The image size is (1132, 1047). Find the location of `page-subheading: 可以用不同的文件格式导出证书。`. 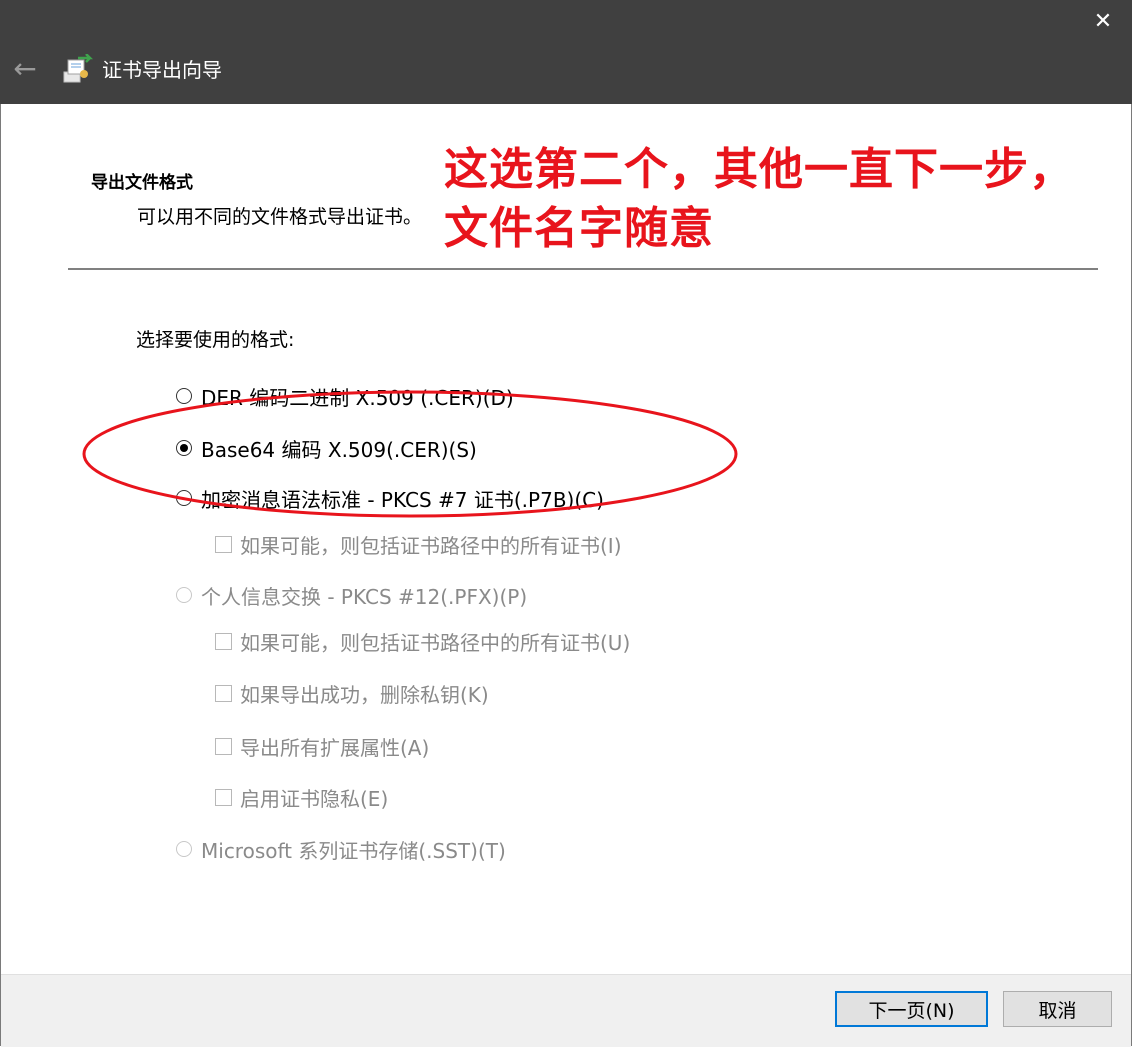

page-subheading: 可以用不同的文件格式导出证书。 is located at coordinates (280, 217).